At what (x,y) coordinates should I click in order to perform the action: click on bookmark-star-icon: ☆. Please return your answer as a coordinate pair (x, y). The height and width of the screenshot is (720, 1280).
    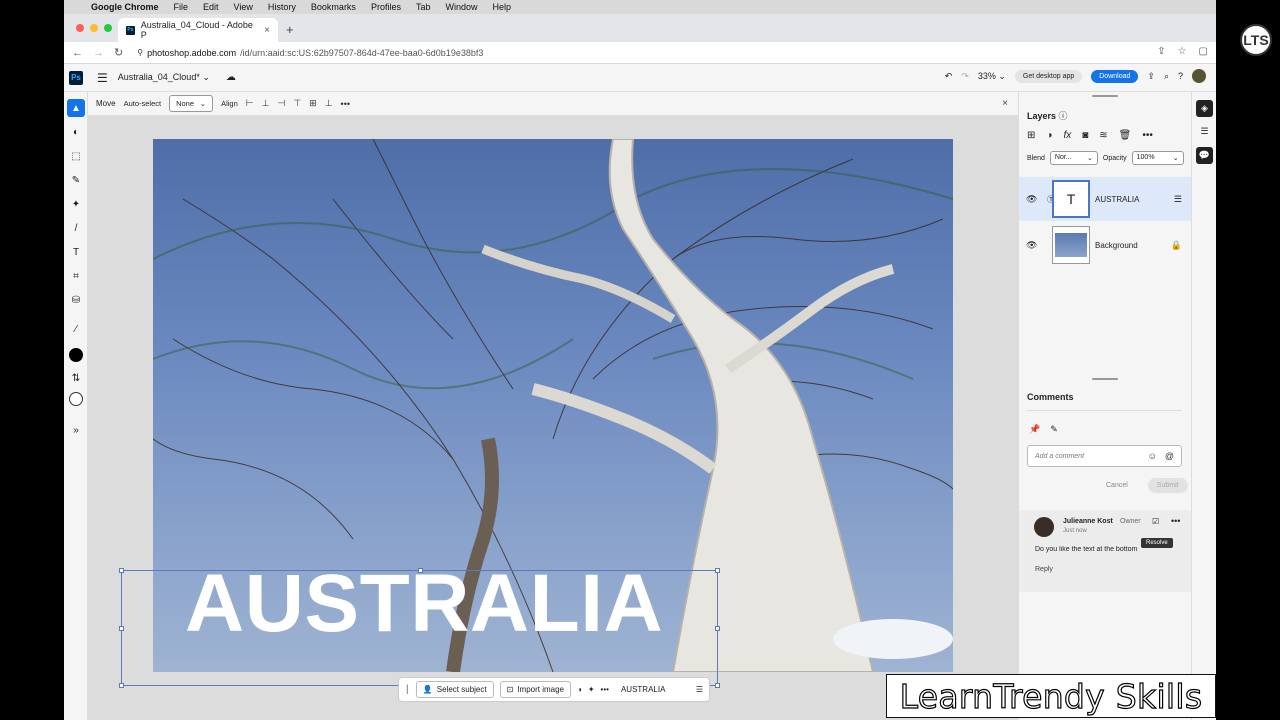
    Looking at the image, I should click on (1182, 51).